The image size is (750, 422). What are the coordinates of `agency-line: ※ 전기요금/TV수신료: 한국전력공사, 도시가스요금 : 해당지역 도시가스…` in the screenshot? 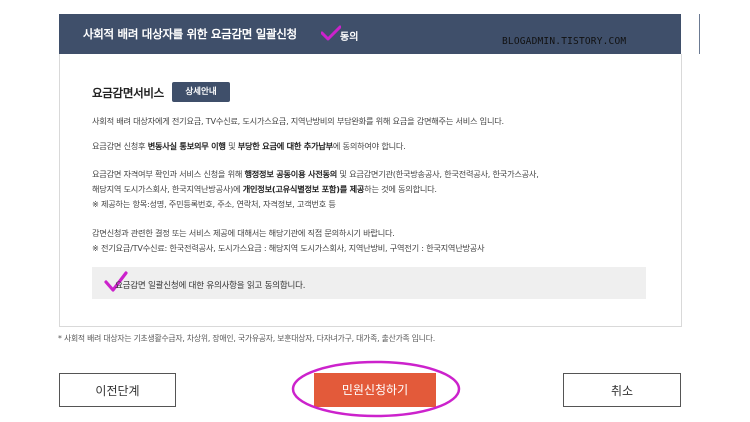 It's located at (288, 248).